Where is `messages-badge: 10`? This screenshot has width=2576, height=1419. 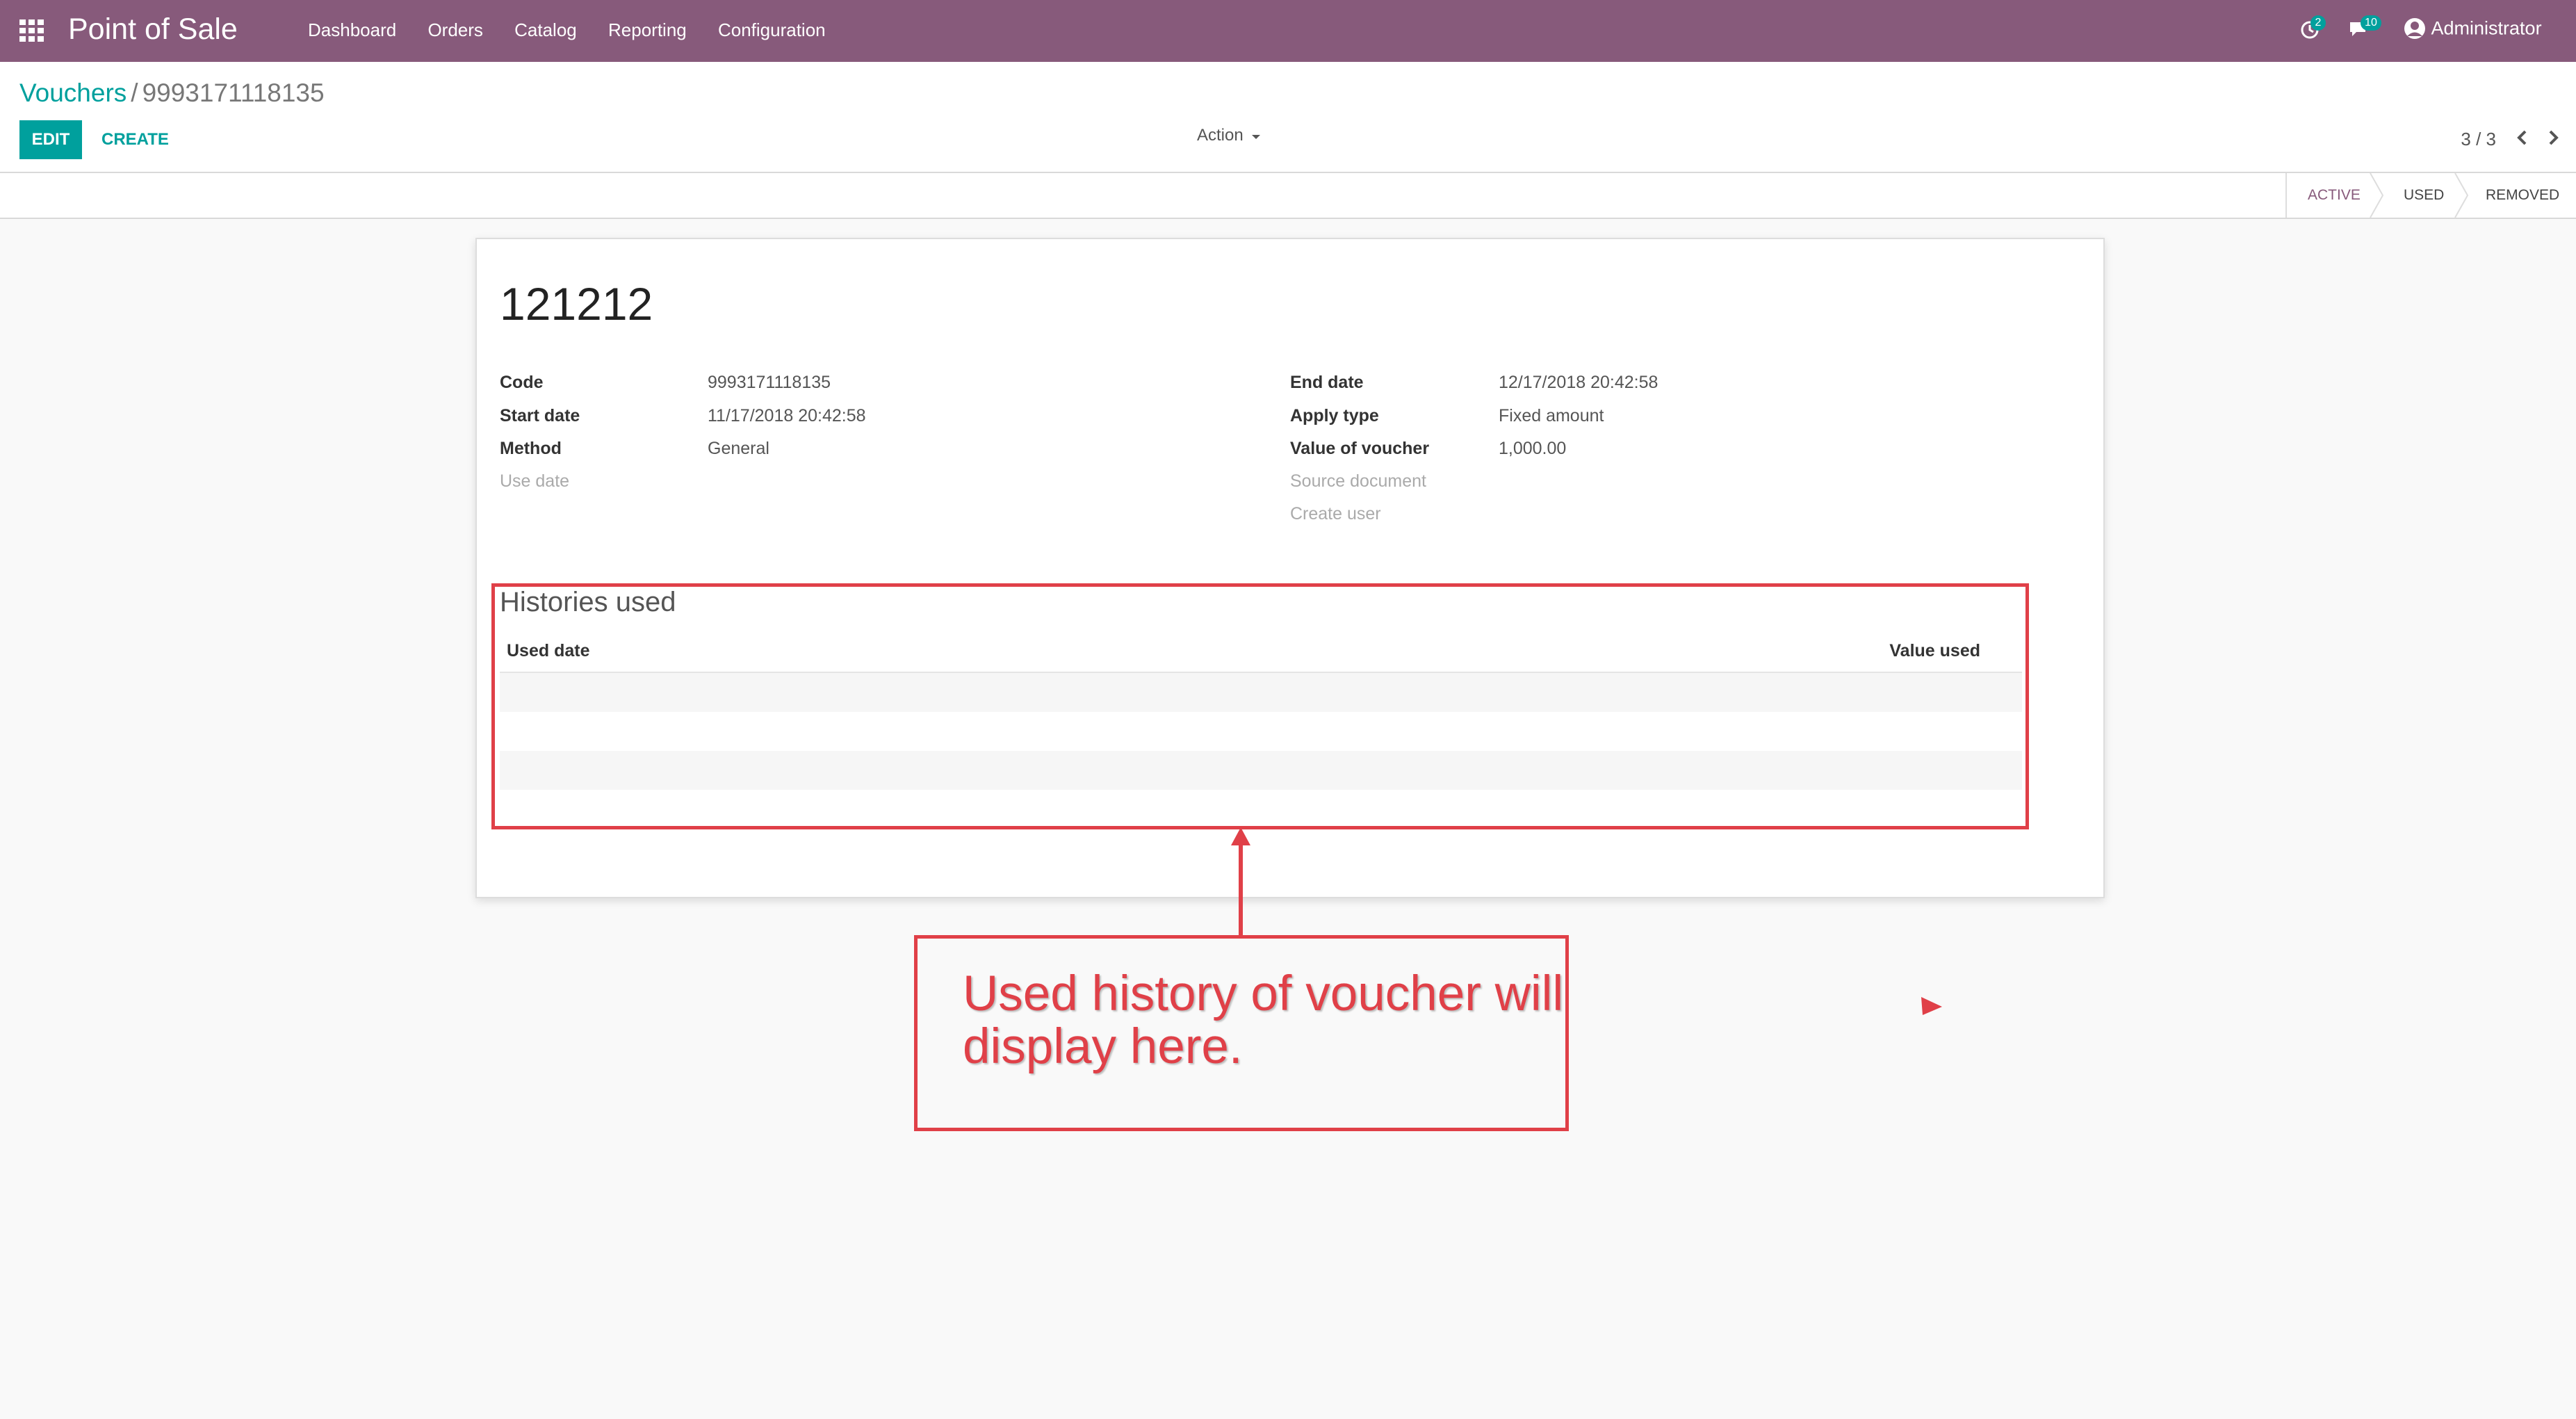 messages-badge: 10 is located at coordinates (2371, 23).